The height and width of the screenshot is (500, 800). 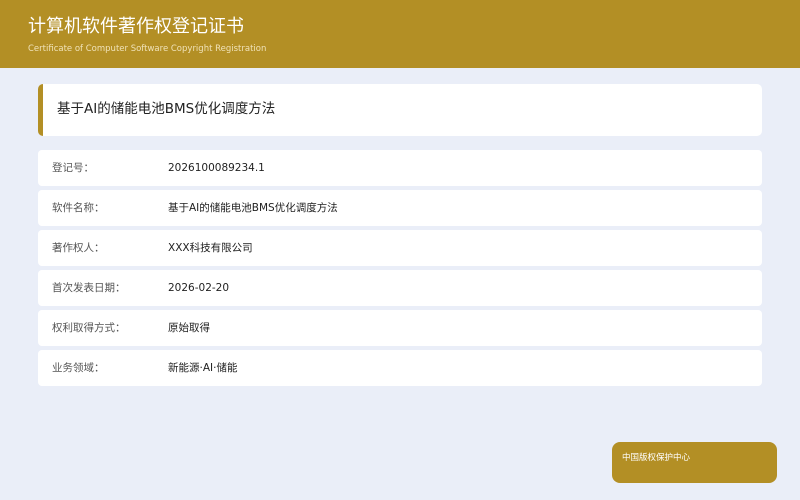 I want to click on field-row-copyright-owner: 著作权人： XXX科技有限公司, so click(x=400, y=248).